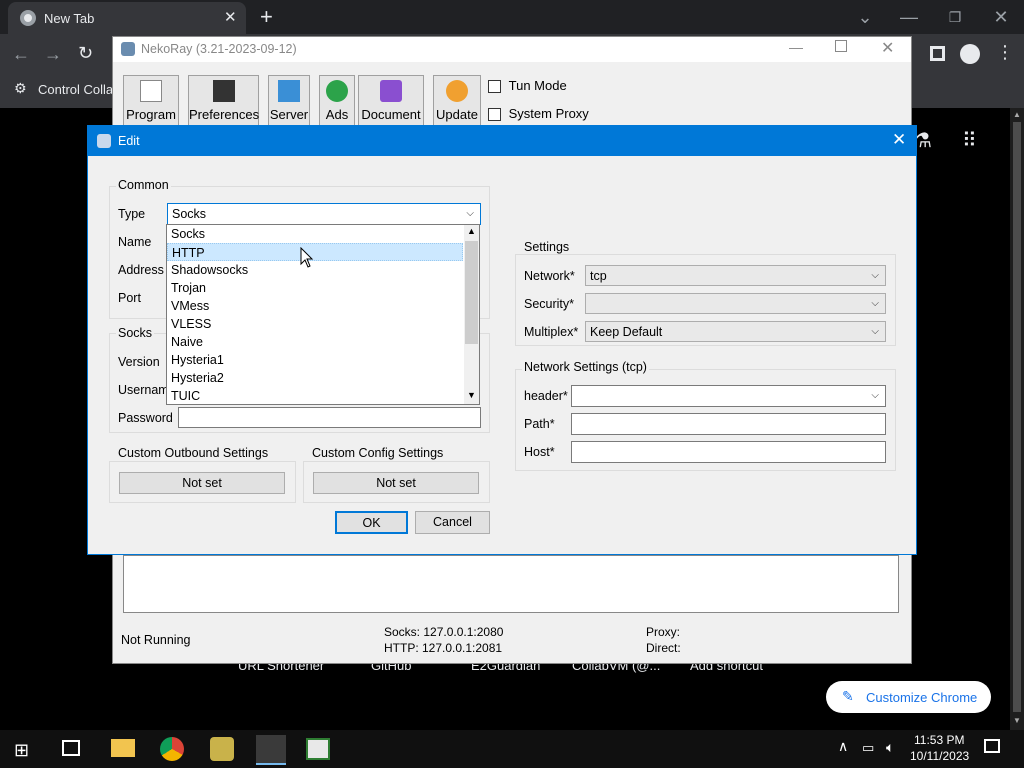 This screenshot has height=768, width=1024. Describe the element at coordinates (289, 103) in the screenshot. I see `server-button: Server` at that location.